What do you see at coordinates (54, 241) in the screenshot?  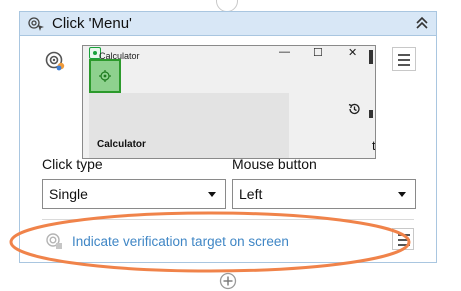 I see `verification-target-icon` at bounding box center [54, 241].